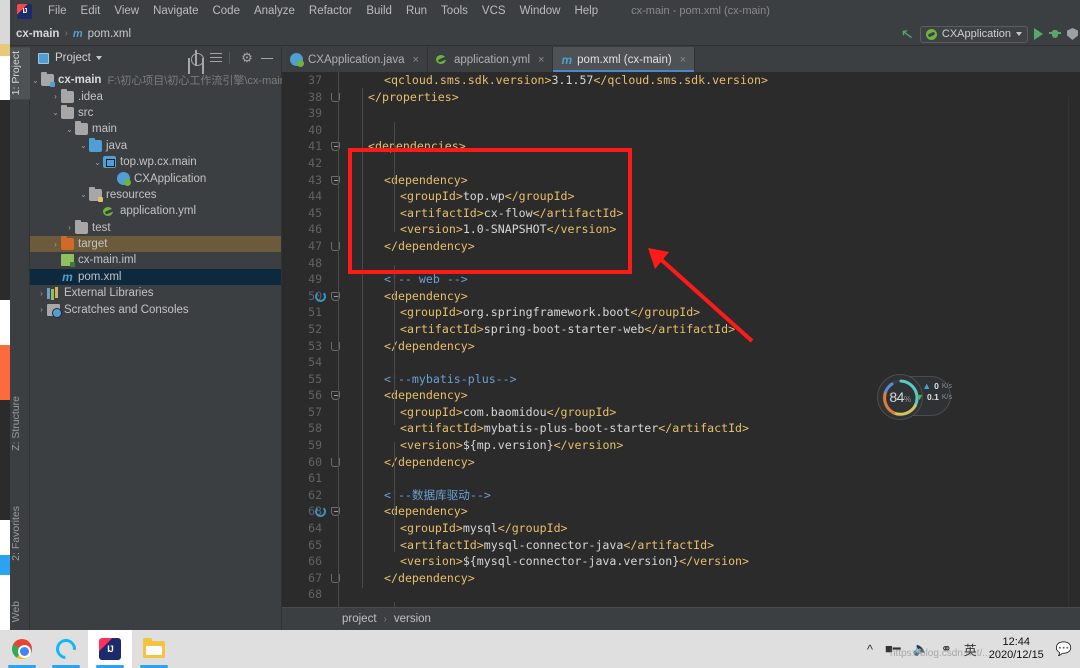 Image resolution: width=1080 pixels, height=668 pixels. Describe the element at coordinates (973, 34) in the screenshot. I see `run-configuration-selector: CXApplication` at that location.